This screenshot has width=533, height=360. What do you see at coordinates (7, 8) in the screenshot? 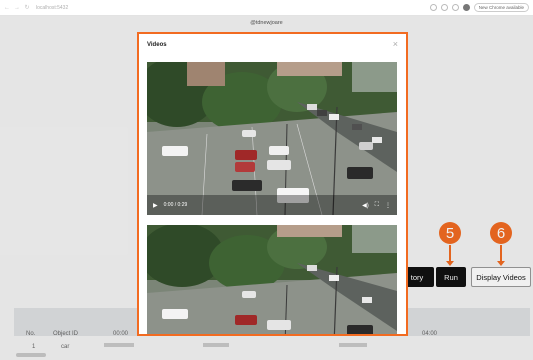
I see `back-icon: ←` at bounding box center [7, 8].